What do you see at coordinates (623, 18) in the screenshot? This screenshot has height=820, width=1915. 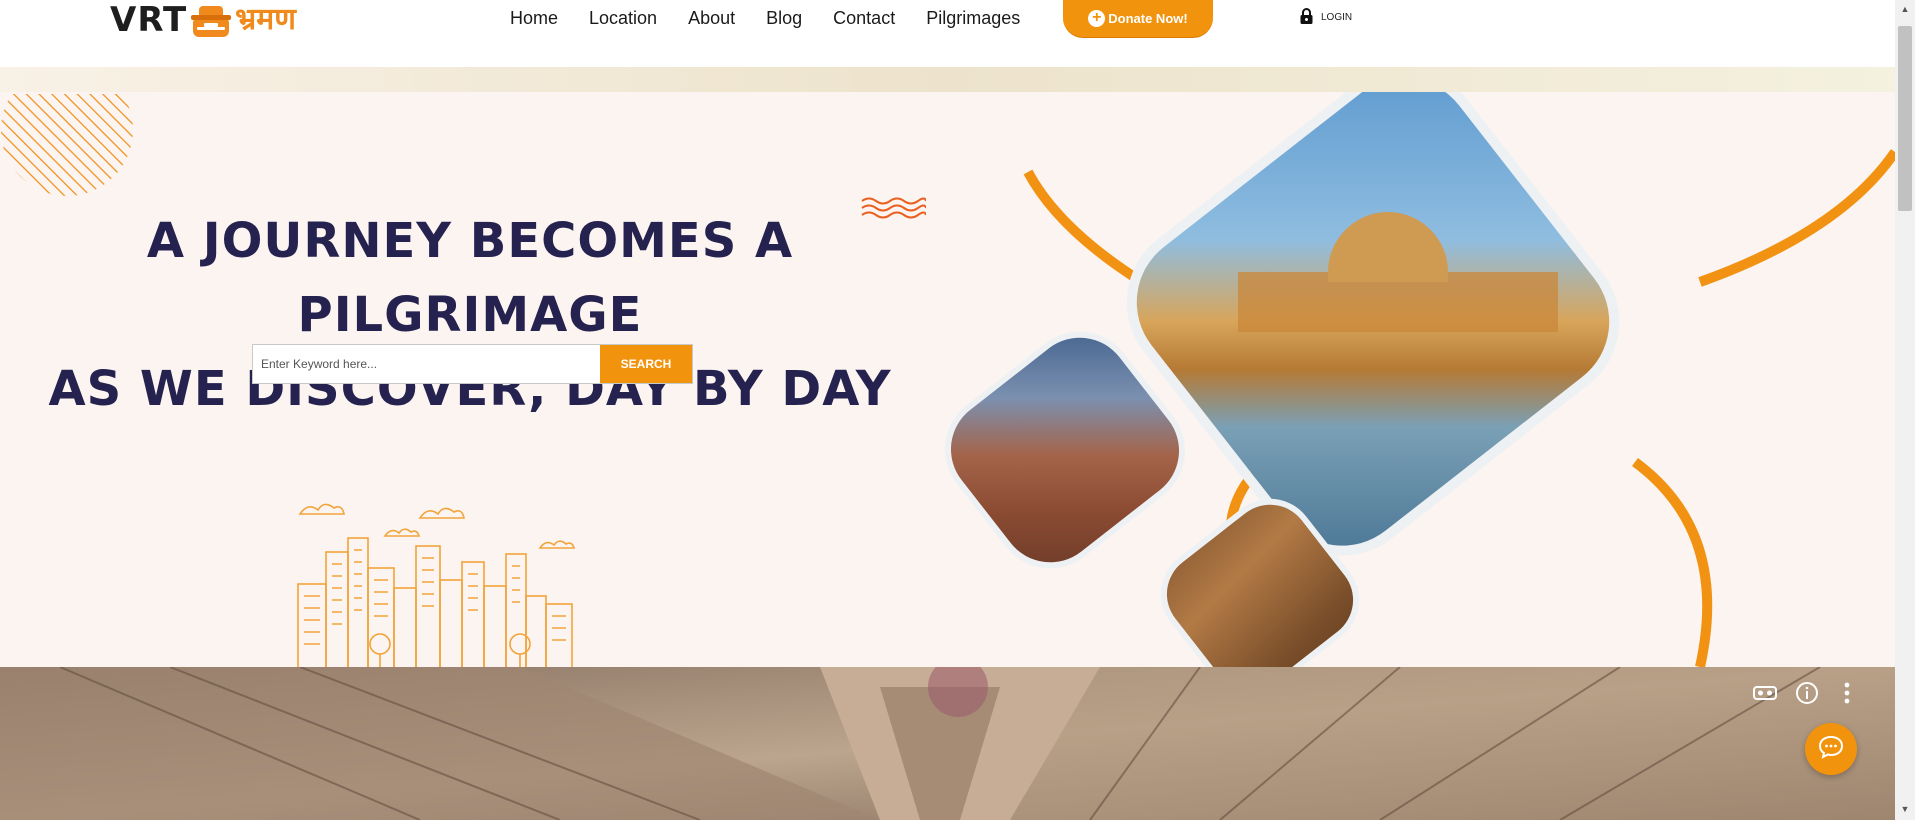 I see `nav-location: Location` at bounding box center [623, 18].